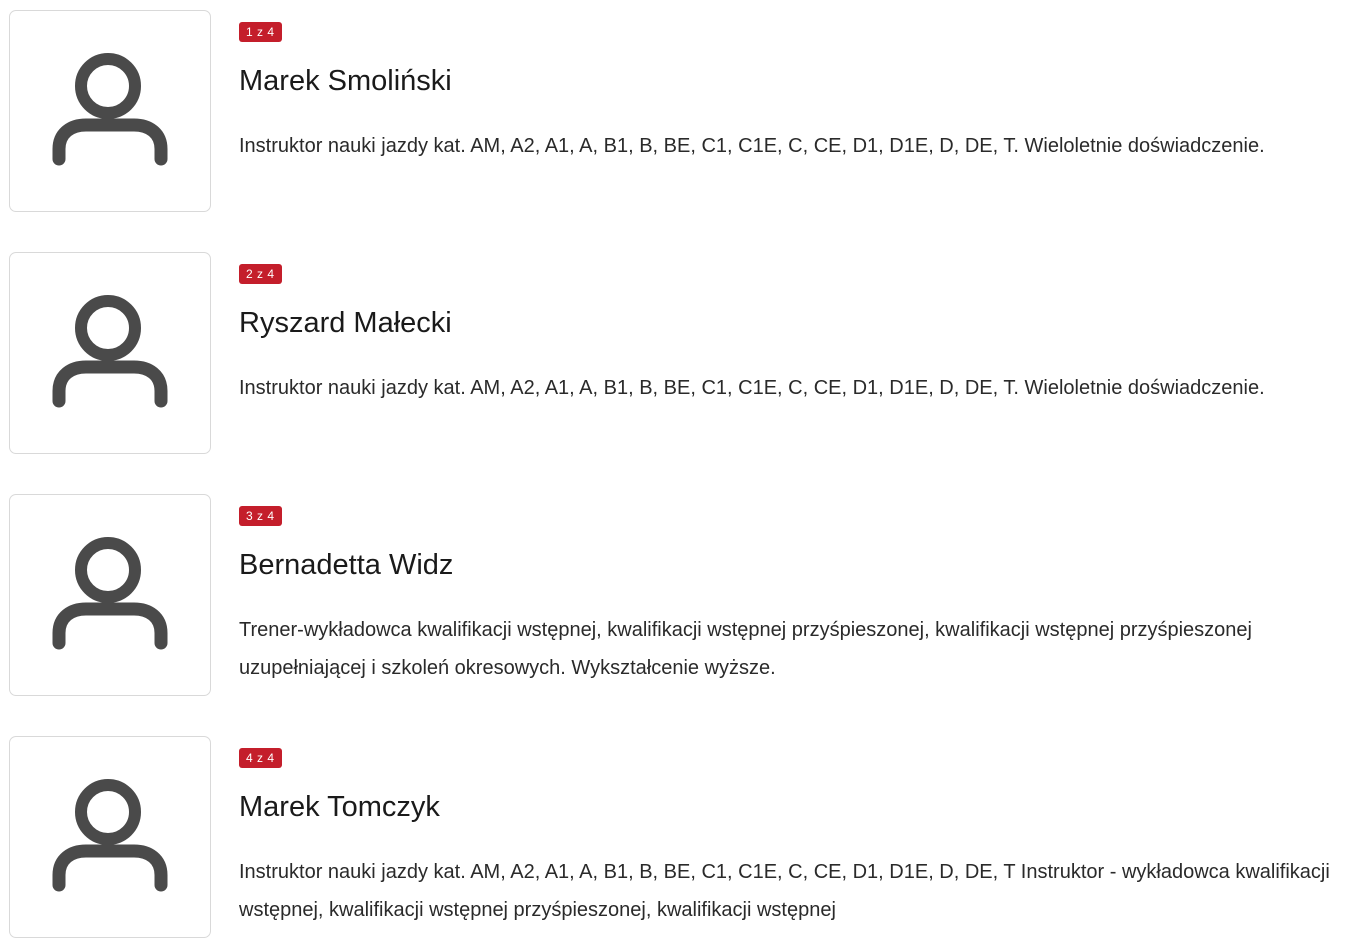 This screenshot has height=940, width=1364. What do you see at coordinates (345, 323) in the screenshot?
I see `staff-name: Ryszard Małecki` at bounding box center [345, 323].